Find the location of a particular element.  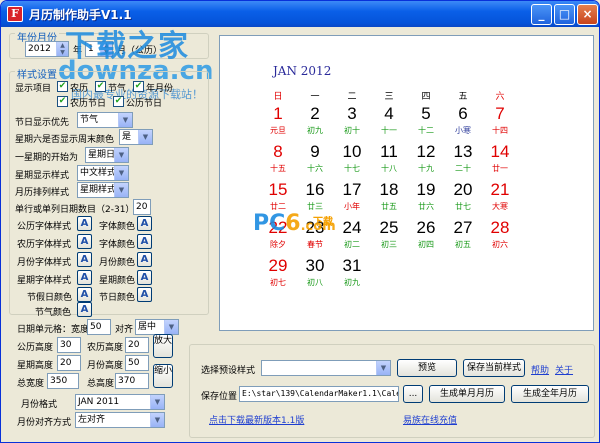

date-cell-width-input: 50 is located at coordinates (99, 327).